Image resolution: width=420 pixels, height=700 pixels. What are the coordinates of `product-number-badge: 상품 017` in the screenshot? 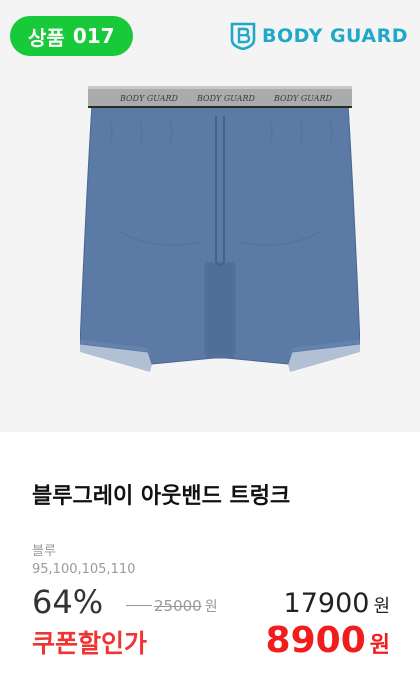 It's located at (71, 36).